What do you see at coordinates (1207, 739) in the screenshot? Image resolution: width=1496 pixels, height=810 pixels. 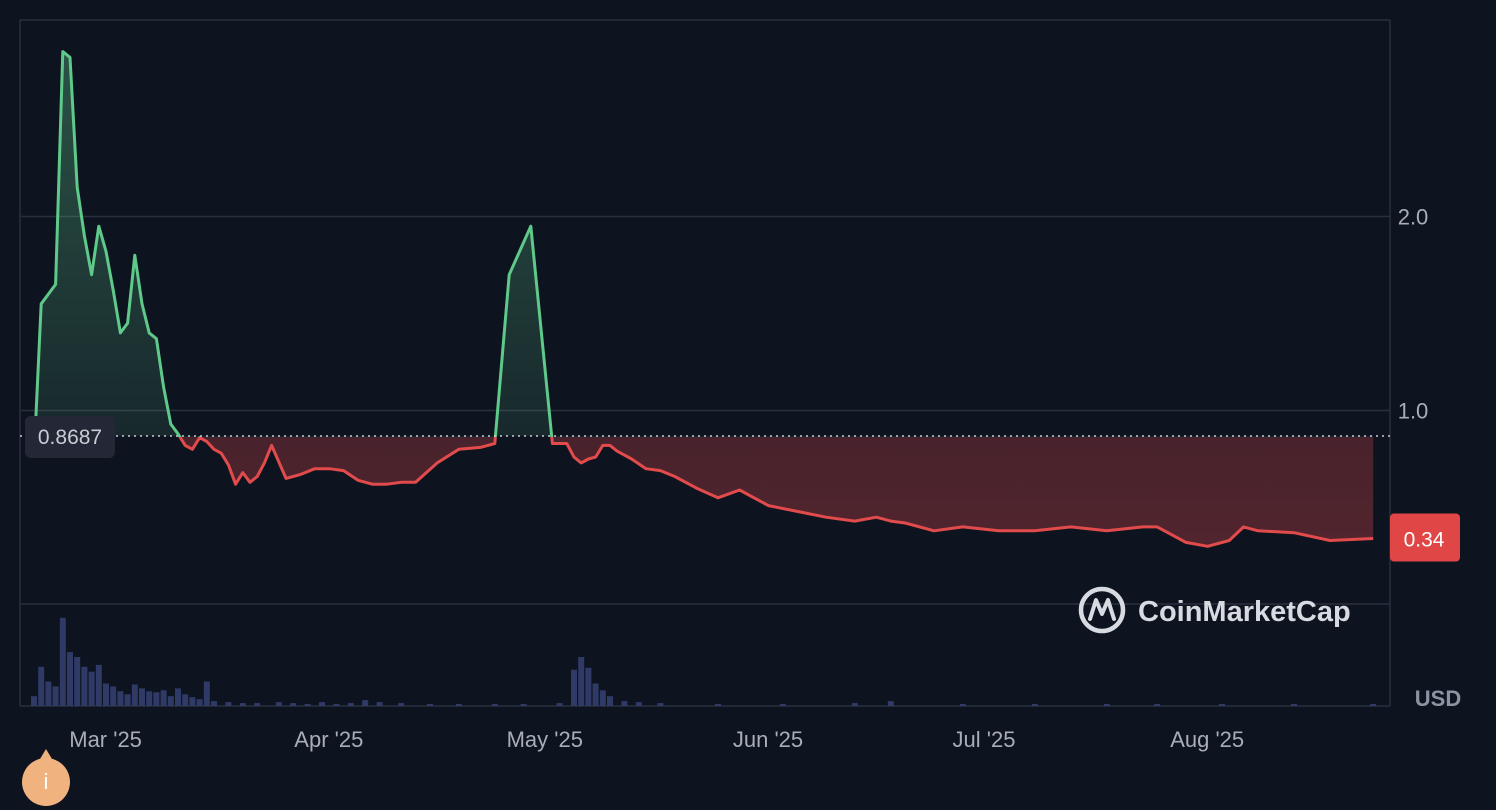 I see `x-tick-label: Aug '25` at bounding box center [1207, 739].